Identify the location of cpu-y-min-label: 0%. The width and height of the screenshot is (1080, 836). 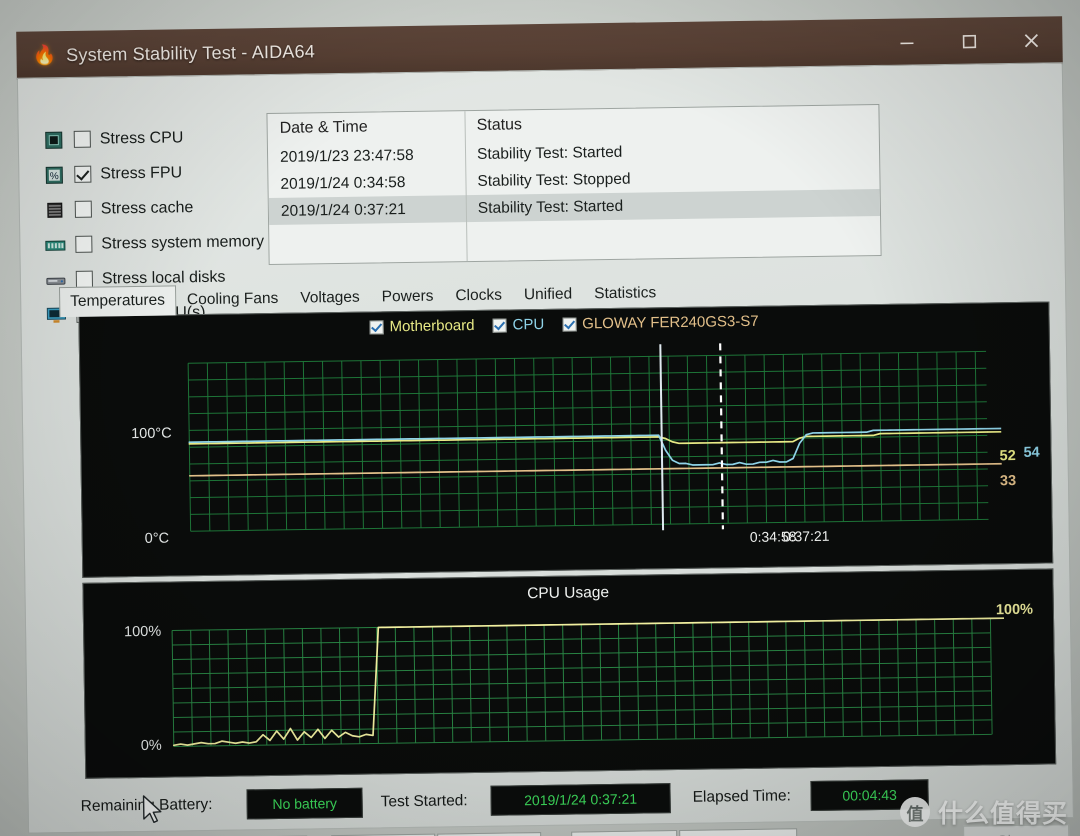
(151, 745).